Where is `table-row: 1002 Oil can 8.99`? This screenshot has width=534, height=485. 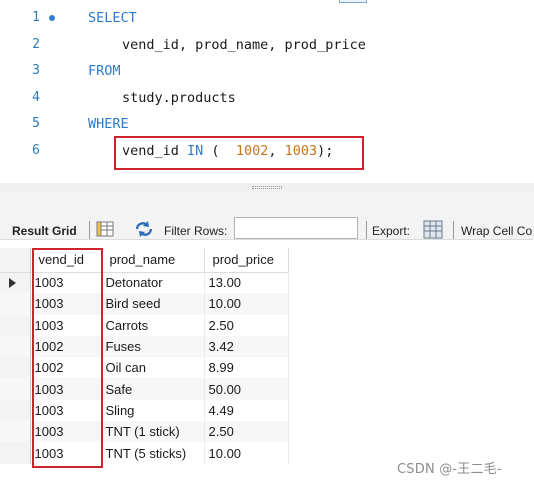 table-row: 1002 Oil can 8.99 is located at coordinates (144, 368).